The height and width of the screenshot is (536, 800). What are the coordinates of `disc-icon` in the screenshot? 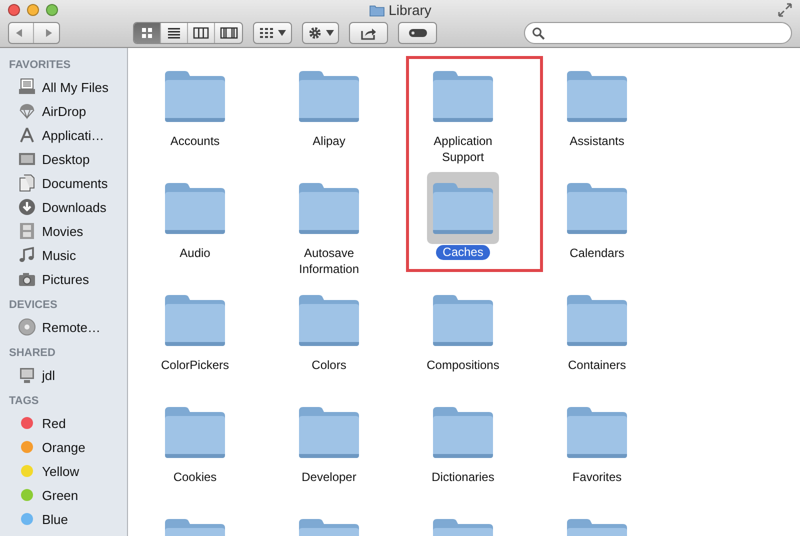 It's located at (27, 327).